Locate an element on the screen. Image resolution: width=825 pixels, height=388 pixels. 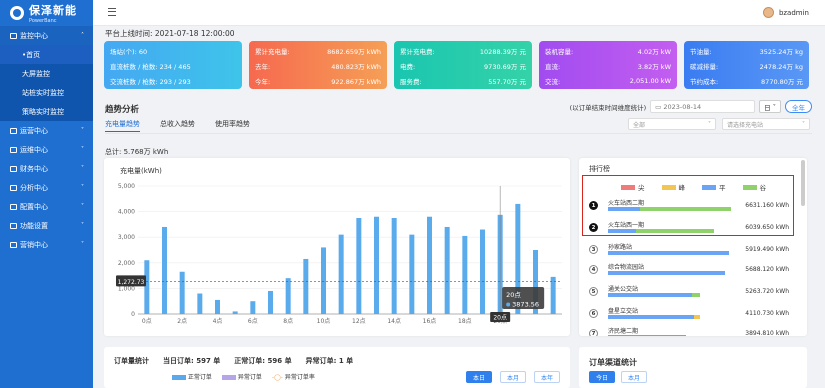
sidebar-subitem-station-monitor: 站桩实时监控 is located at coordinates (46, 92).